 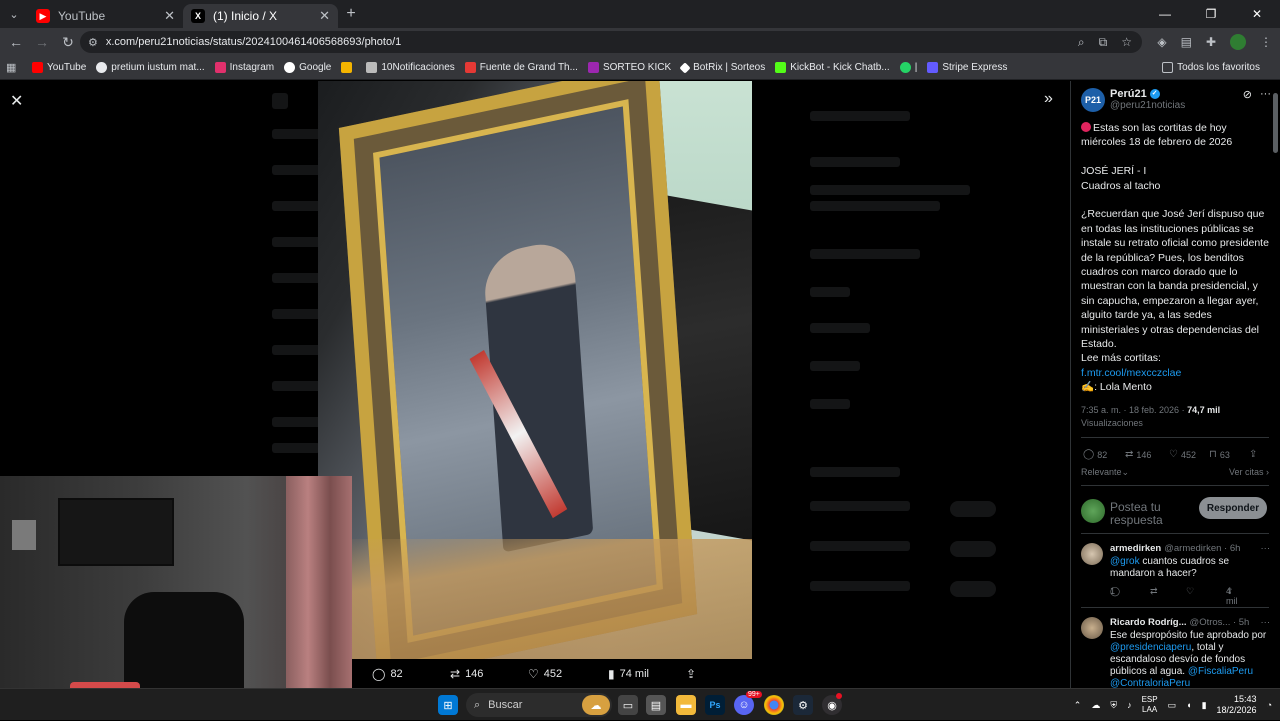 I want to click on repost-action: ⇄ 146, so click(x=466, y=674).